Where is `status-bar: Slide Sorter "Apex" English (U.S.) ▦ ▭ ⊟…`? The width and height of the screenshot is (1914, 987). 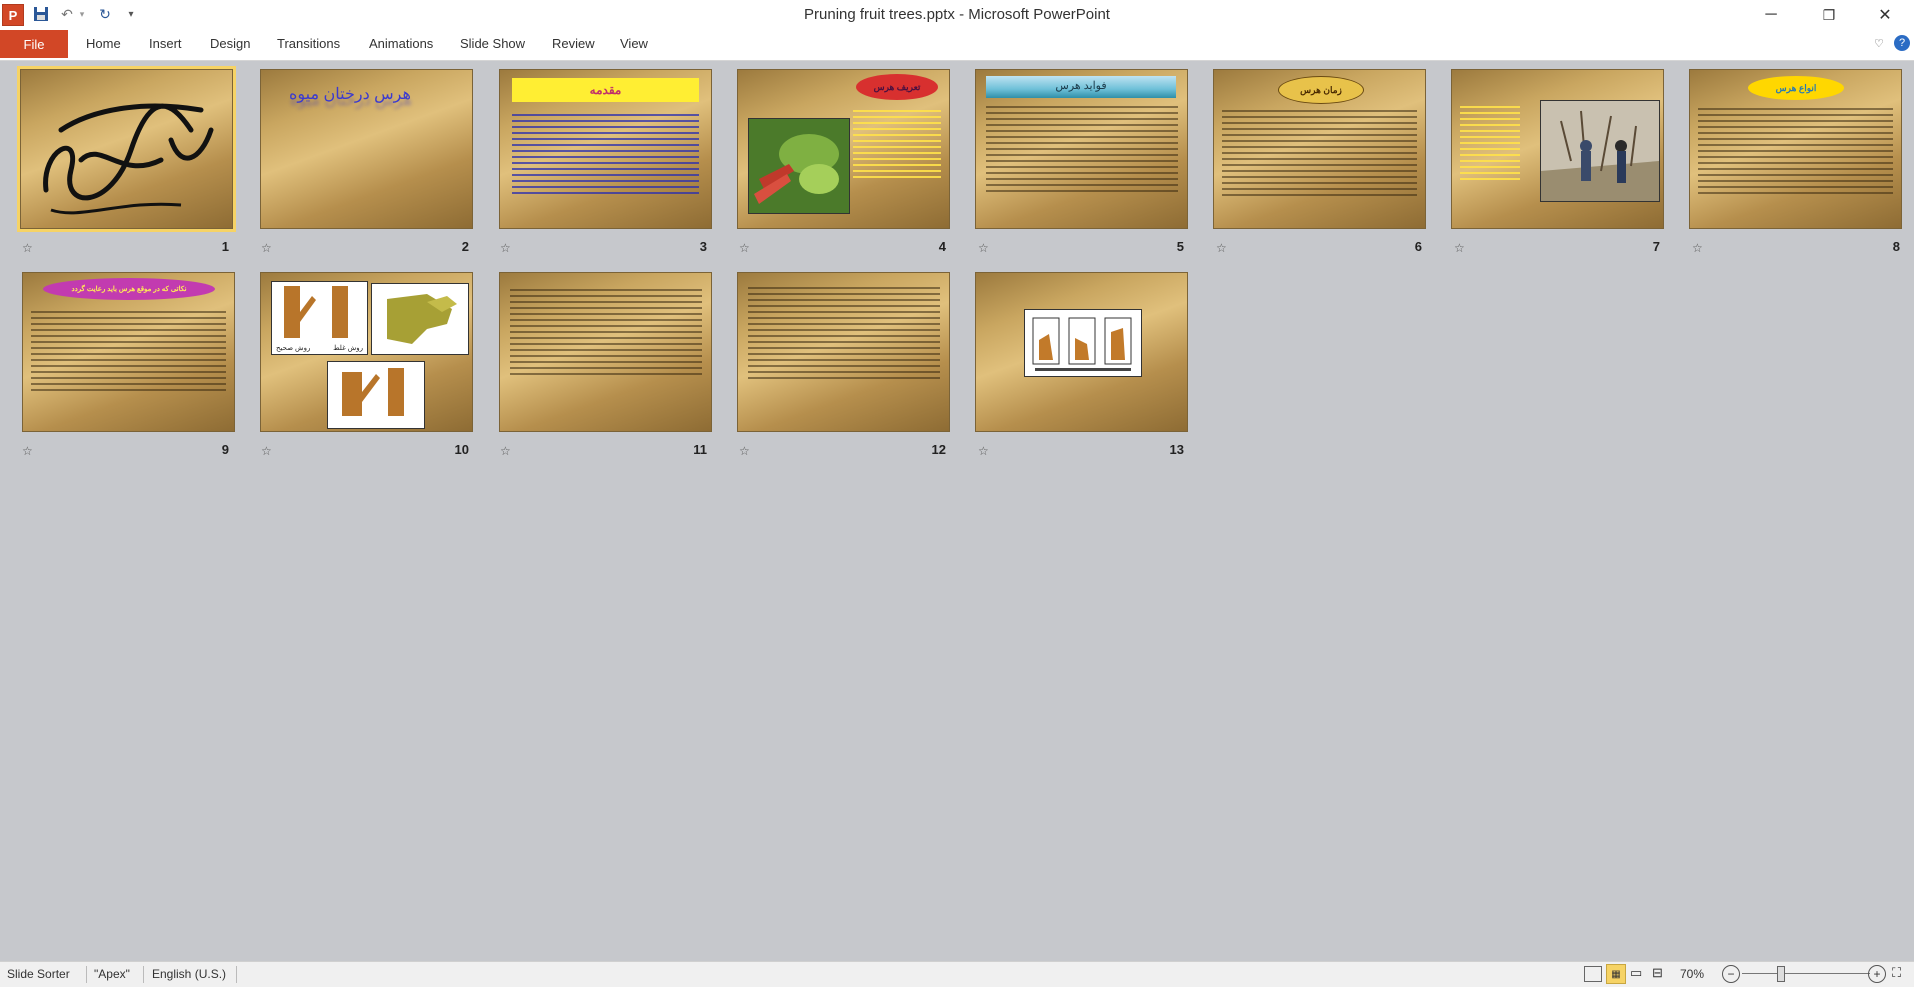 status-bar: Slide Sorter "Apex" English (U.S.) ▦ ▭ ⊟… is located at coordinates (957, 974).